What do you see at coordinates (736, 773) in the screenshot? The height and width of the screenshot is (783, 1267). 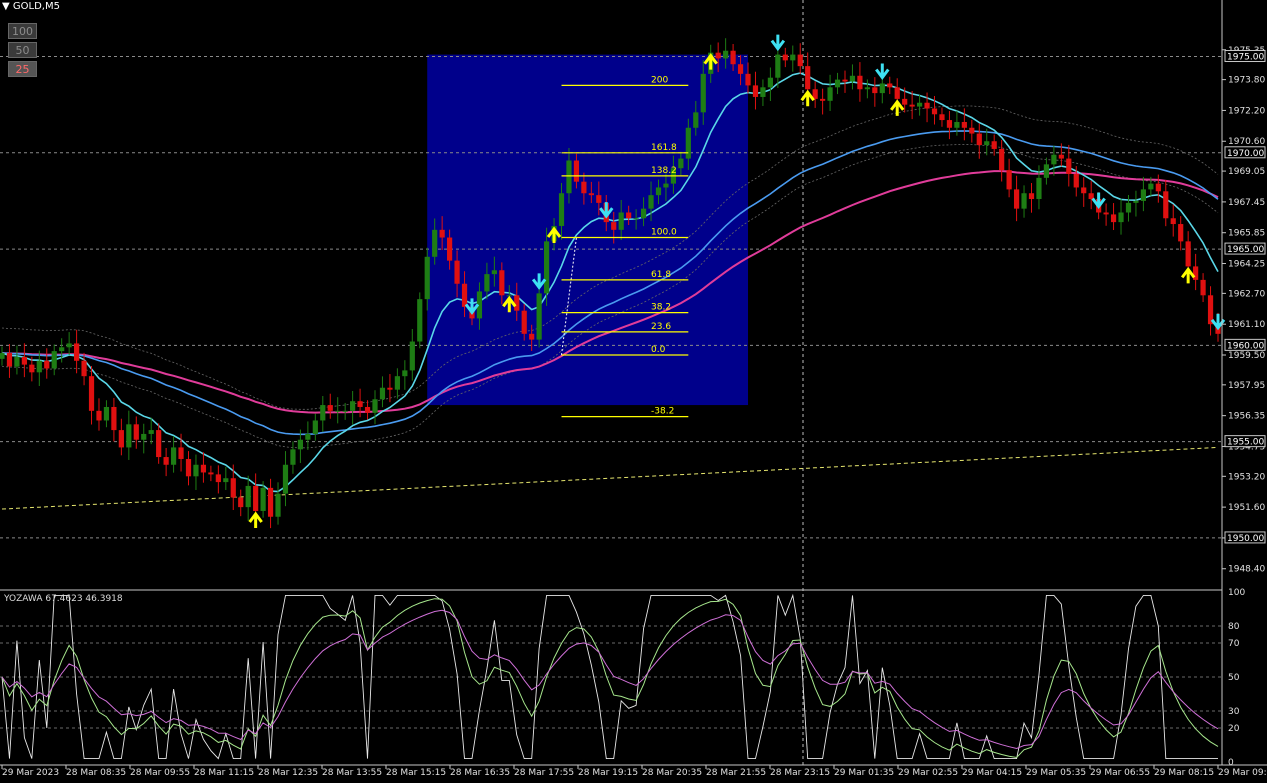 I see `time-axis-label: 28 Mar 21:55` at bounding box center [736, 773].